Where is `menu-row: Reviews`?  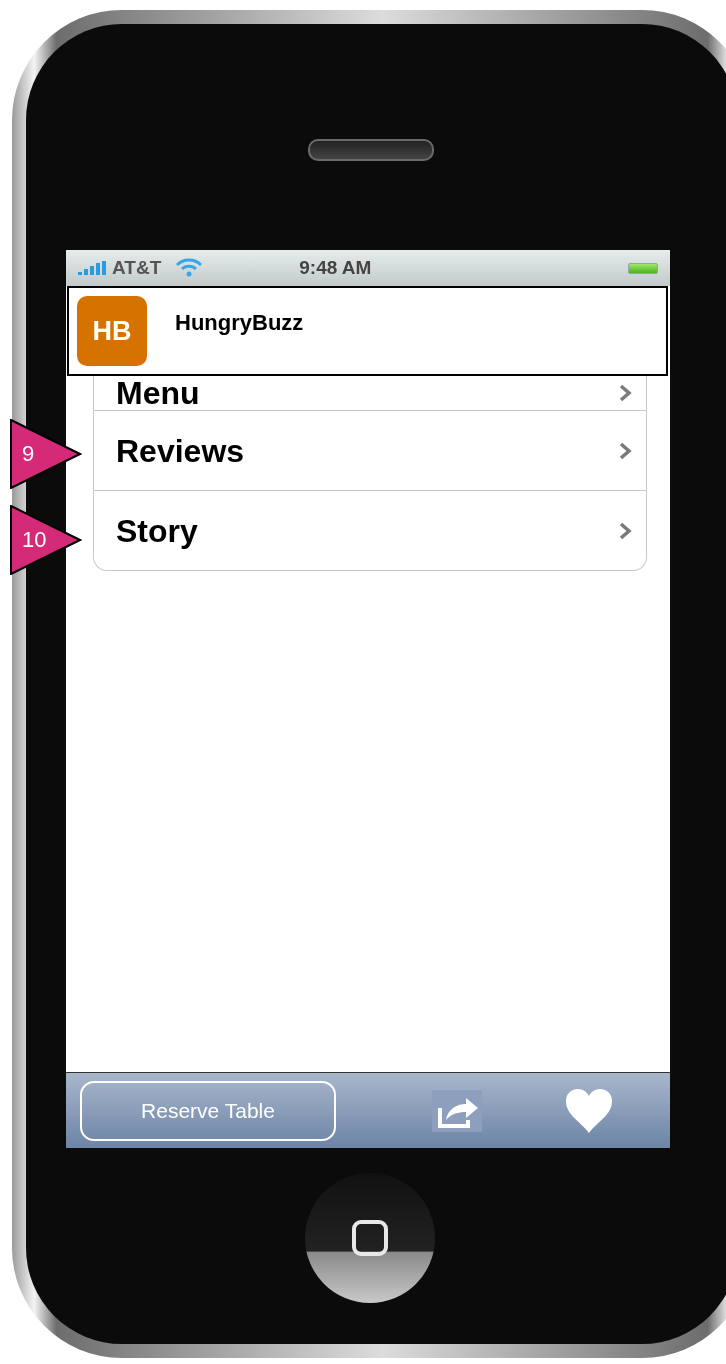 menu-row: Reviews is located at coordinates (370, 450).